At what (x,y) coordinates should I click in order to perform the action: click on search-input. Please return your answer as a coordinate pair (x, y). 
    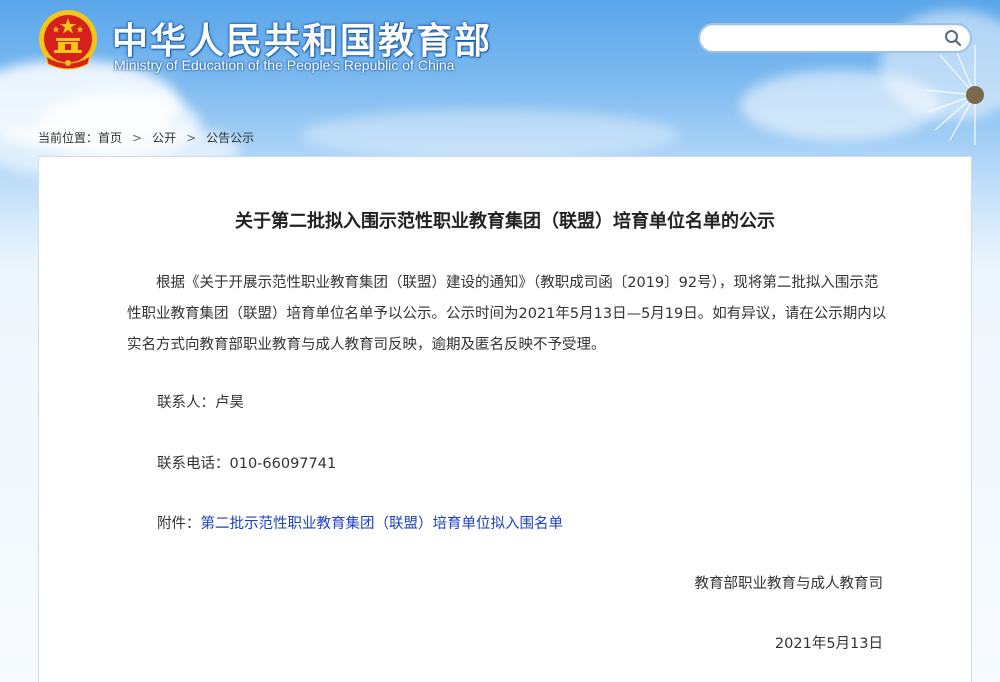
    Looking at the image, I should click on (824, 39).